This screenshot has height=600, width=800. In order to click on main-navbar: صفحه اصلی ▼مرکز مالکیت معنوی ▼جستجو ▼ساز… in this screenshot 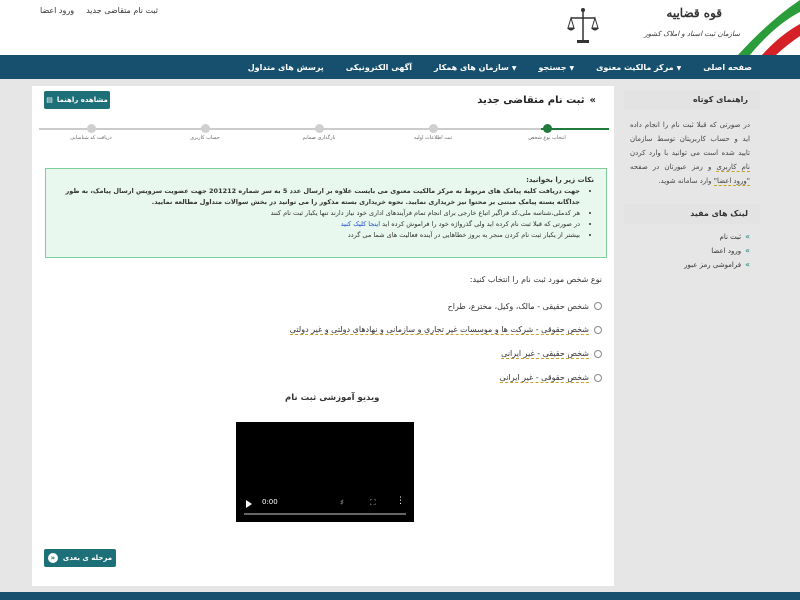, I will do `click(400, 67)`.